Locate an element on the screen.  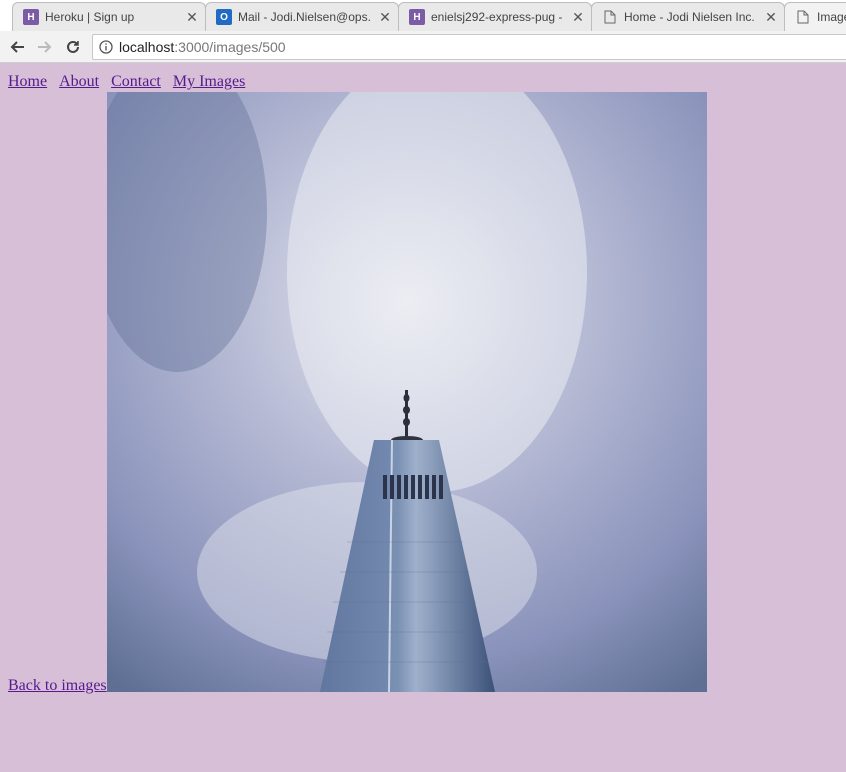
site-nav: Home About Contact My Images is located at coordinates (132, 82).